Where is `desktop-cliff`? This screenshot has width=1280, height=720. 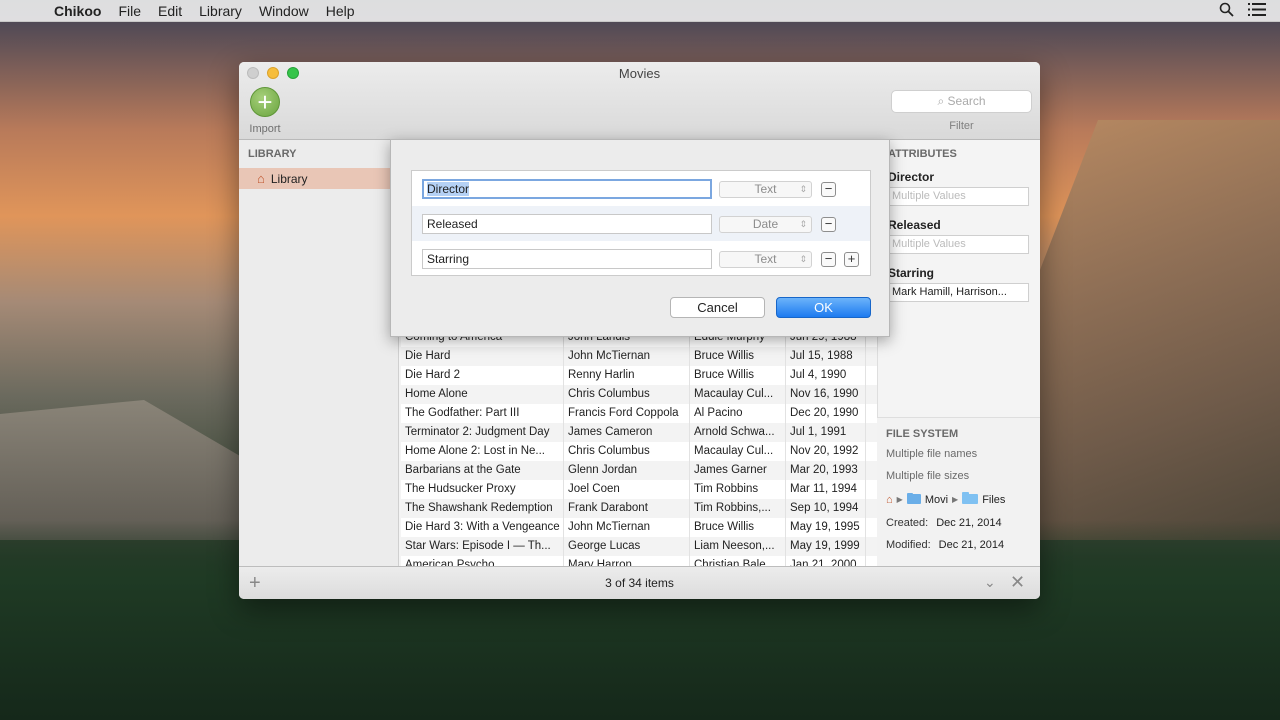
desktop-cliff is located at coordinates (1150, 330).